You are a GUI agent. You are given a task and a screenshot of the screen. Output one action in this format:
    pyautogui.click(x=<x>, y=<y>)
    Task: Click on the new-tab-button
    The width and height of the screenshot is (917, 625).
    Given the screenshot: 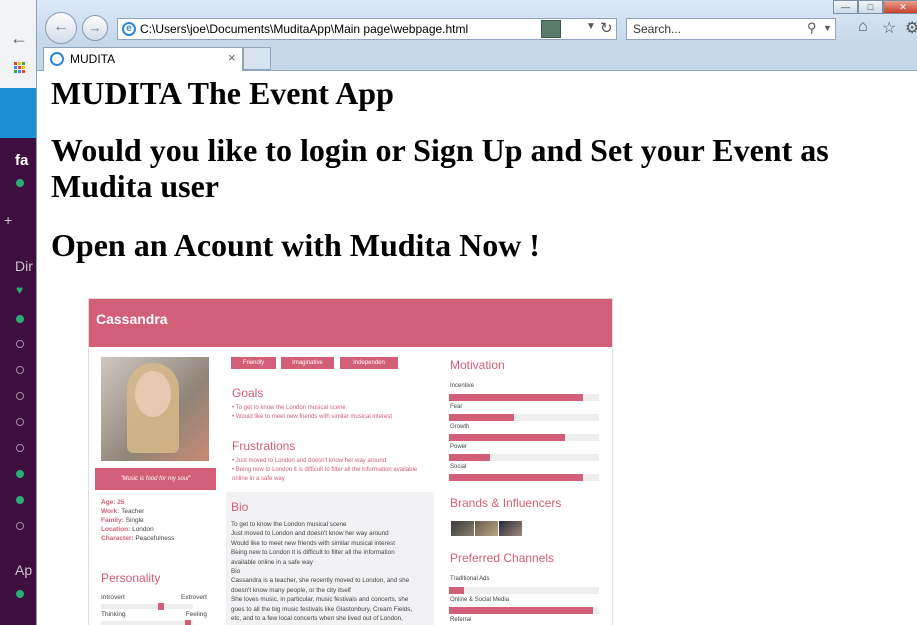 What is the action you would take?
    pyautogui.click(x=257, y=58)
    